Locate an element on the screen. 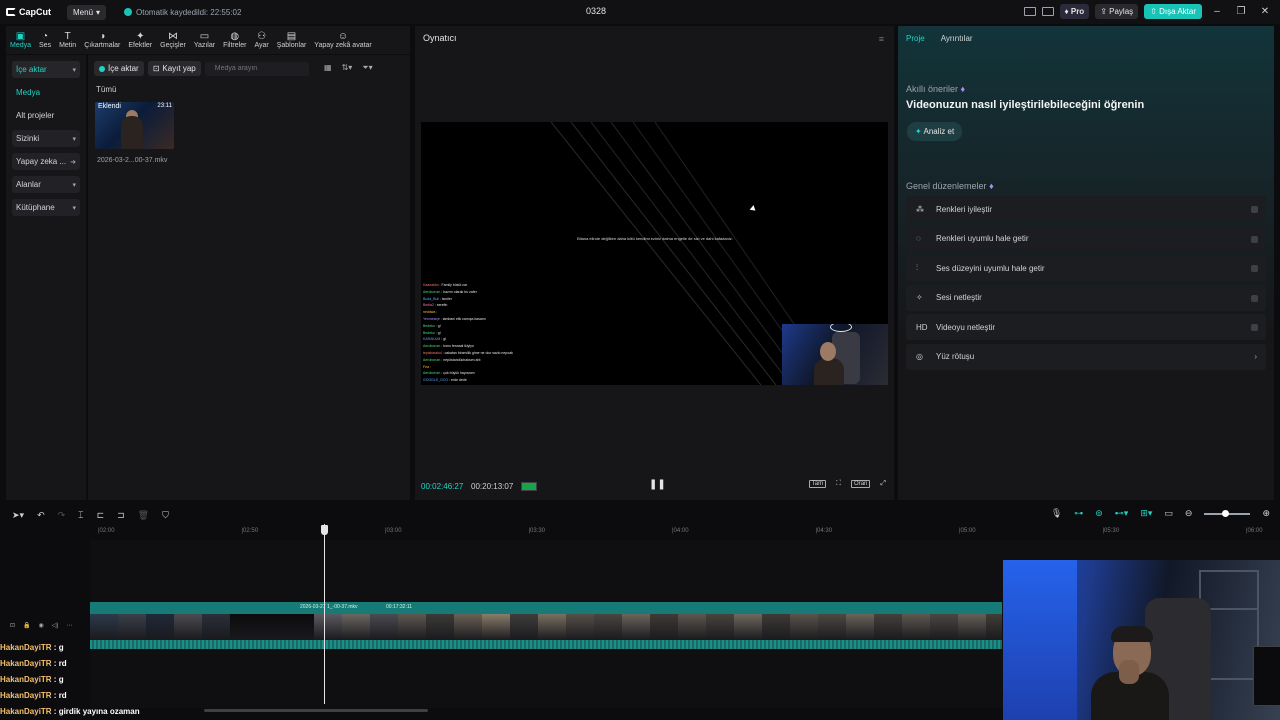 The height and width of the screenshot is (720, 1280). menu-button: Menü ▾ is located at coordinates (87, 12).